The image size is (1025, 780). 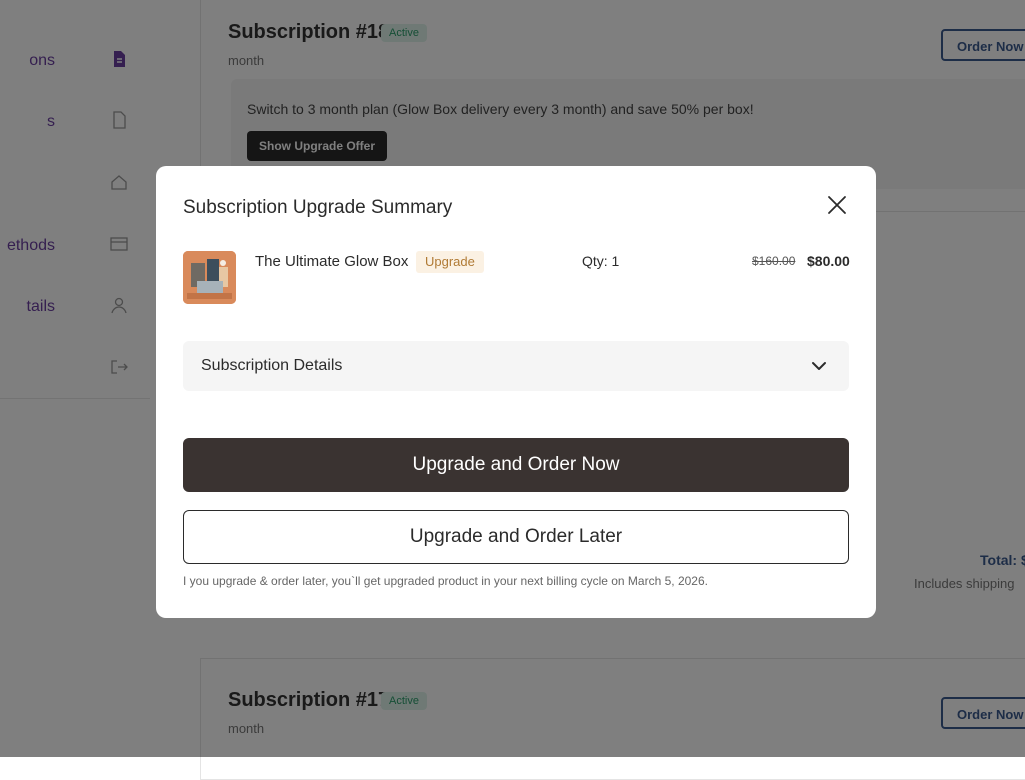 I want to click on product-thumbnail, so click(x=209, y=277).